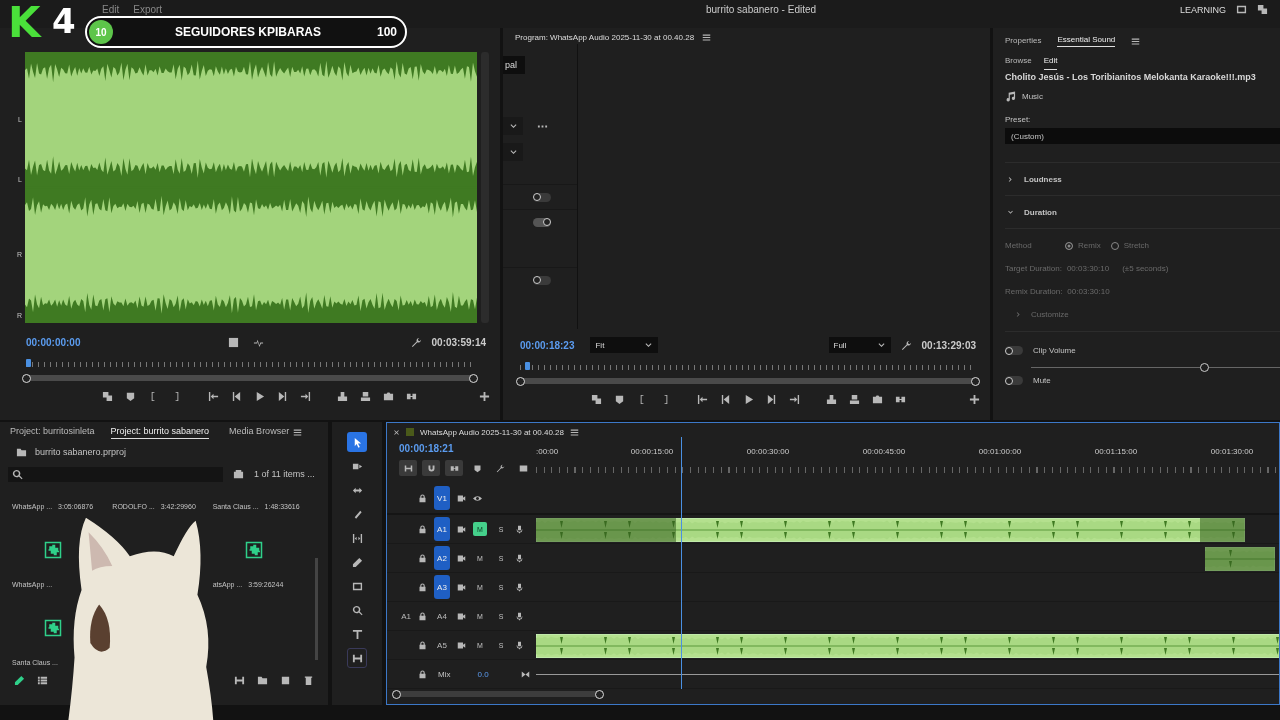 Image resolution: width=1280 pixels, height=720 pixels. I want to click on sub-tab: Browse, so click(1018, 63).